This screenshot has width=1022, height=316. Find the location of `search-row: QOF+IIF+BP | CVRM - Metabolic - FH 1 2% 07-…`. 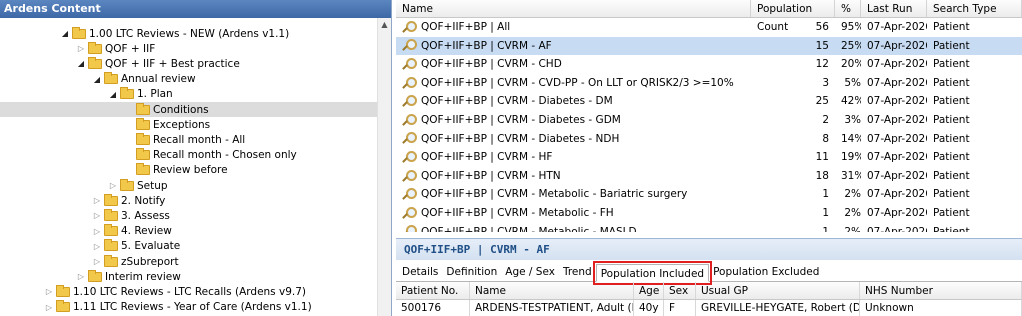

search-row: QOF+IIF+BP | CVRM - Metabolic - FH 1 2% 07-… is located at coordinates (709, 213).